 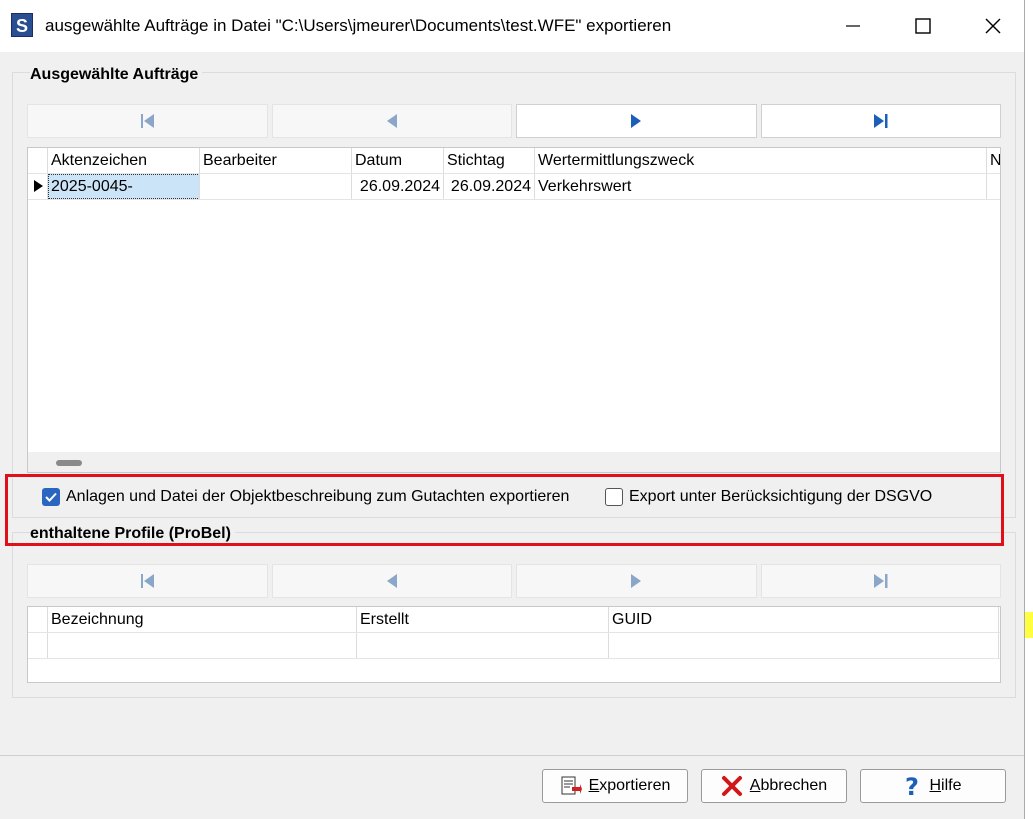 I want to click on profile-nav-first-button, so click(x=147, y=581).